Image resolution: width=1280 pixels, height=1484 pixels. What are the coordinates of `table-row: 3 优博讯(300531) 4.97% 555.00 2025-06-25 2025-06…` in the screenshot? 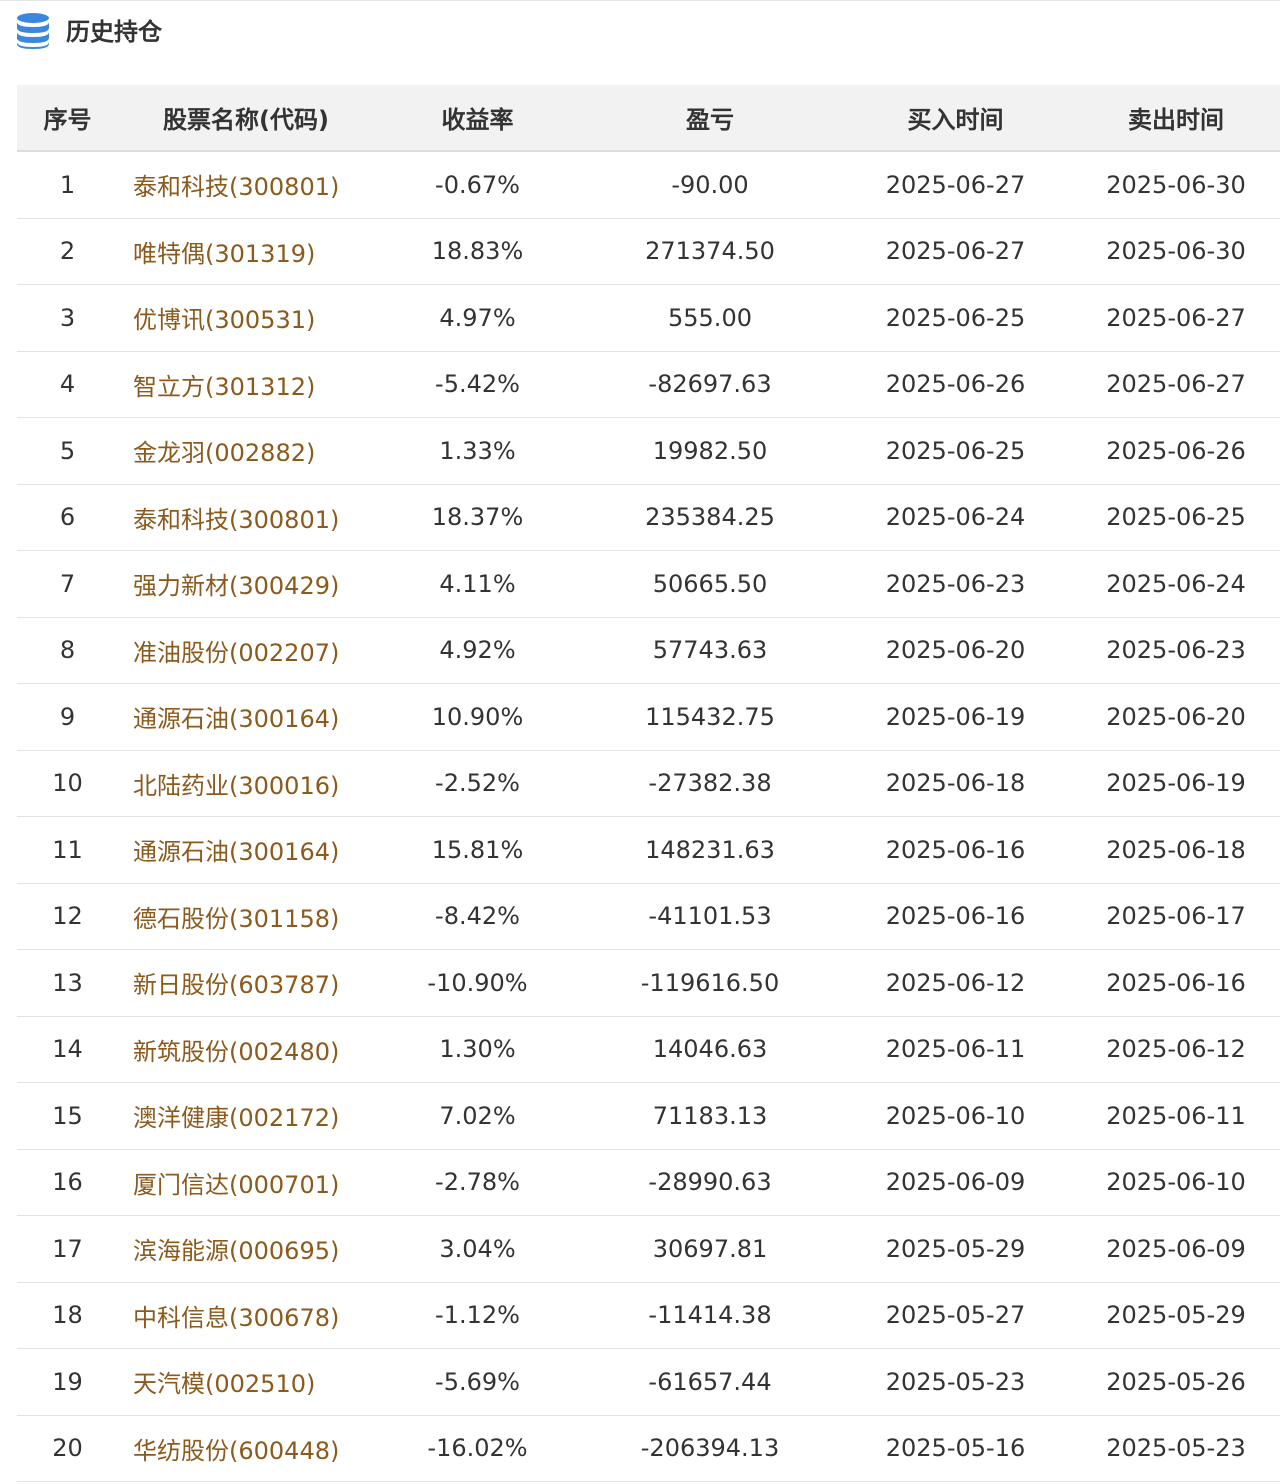 It's located at (648, 318).